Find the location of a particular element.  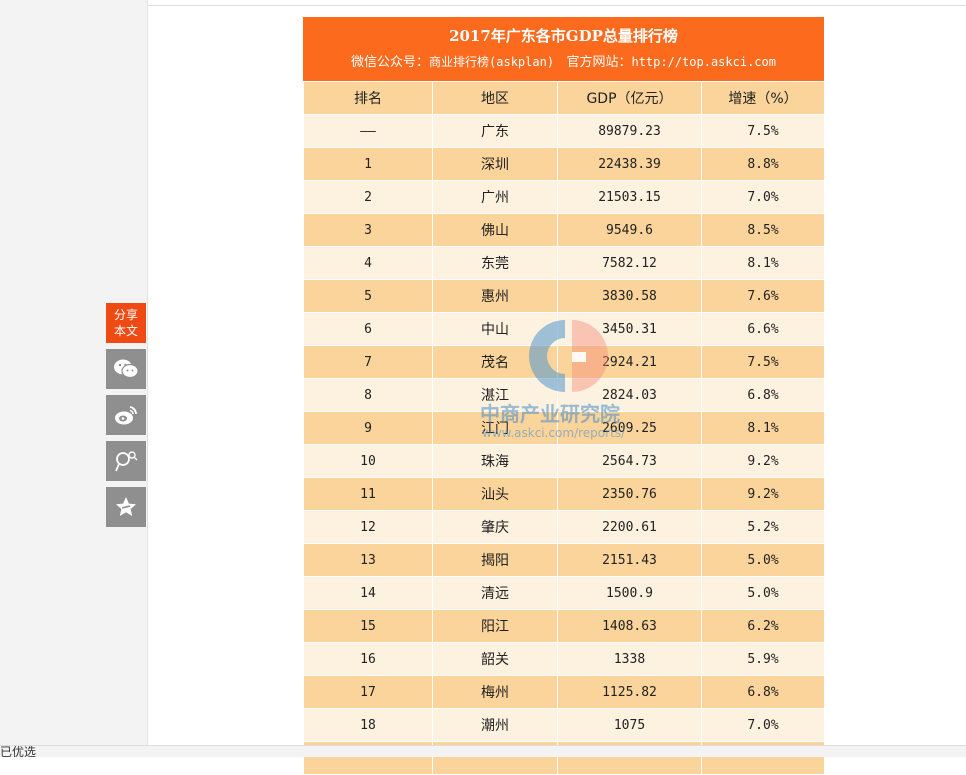

column-header-growth: 增速（%） is located at coordinates (763, 98).